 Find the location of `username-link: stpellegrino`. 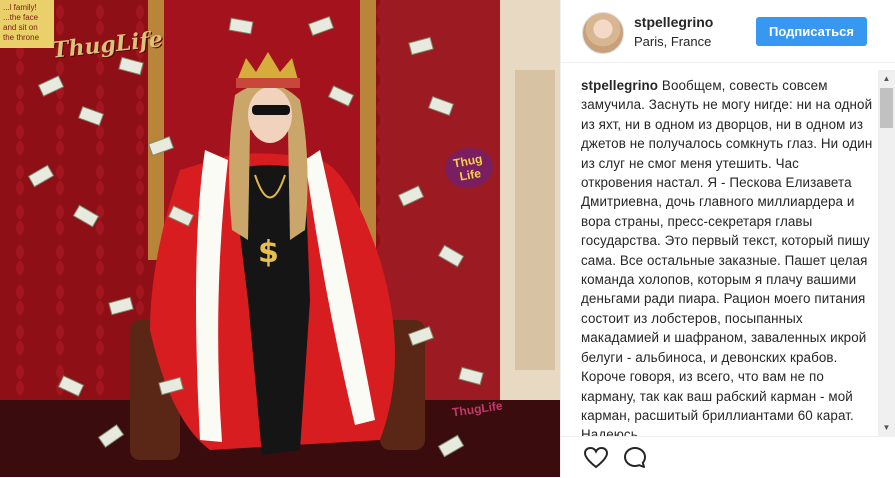

username-link: stpellegrino is located at coordinates (673, 22).